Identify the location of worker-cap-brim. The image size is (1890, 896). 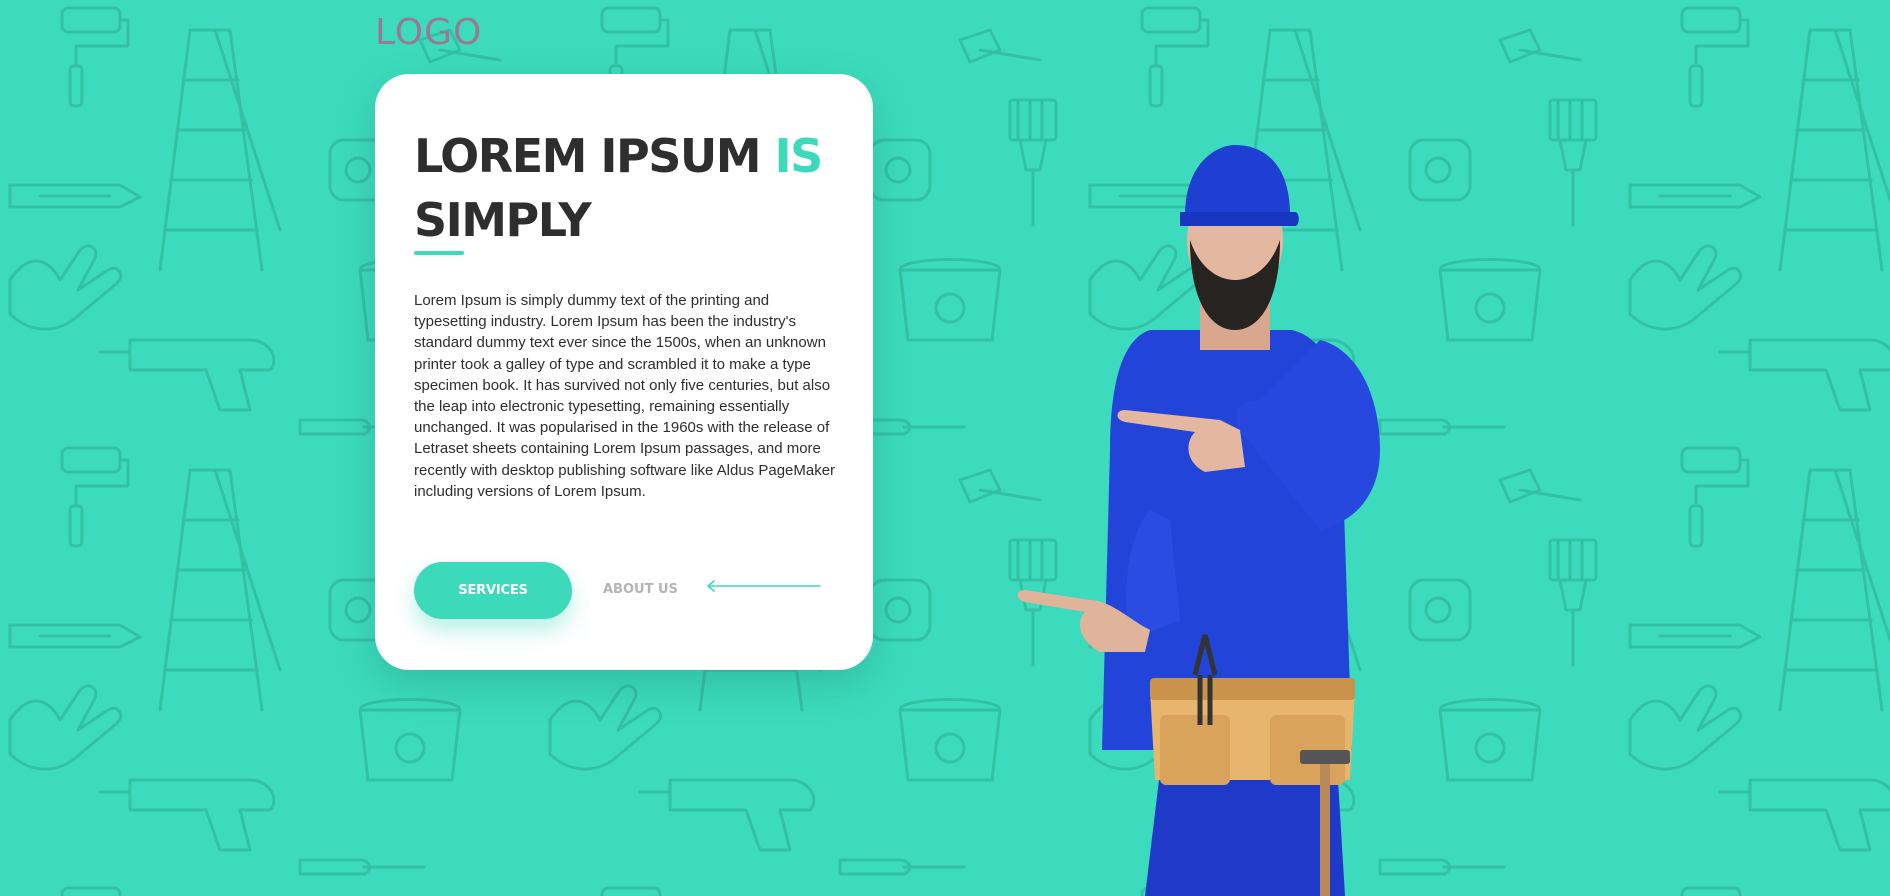
(1239, 219).